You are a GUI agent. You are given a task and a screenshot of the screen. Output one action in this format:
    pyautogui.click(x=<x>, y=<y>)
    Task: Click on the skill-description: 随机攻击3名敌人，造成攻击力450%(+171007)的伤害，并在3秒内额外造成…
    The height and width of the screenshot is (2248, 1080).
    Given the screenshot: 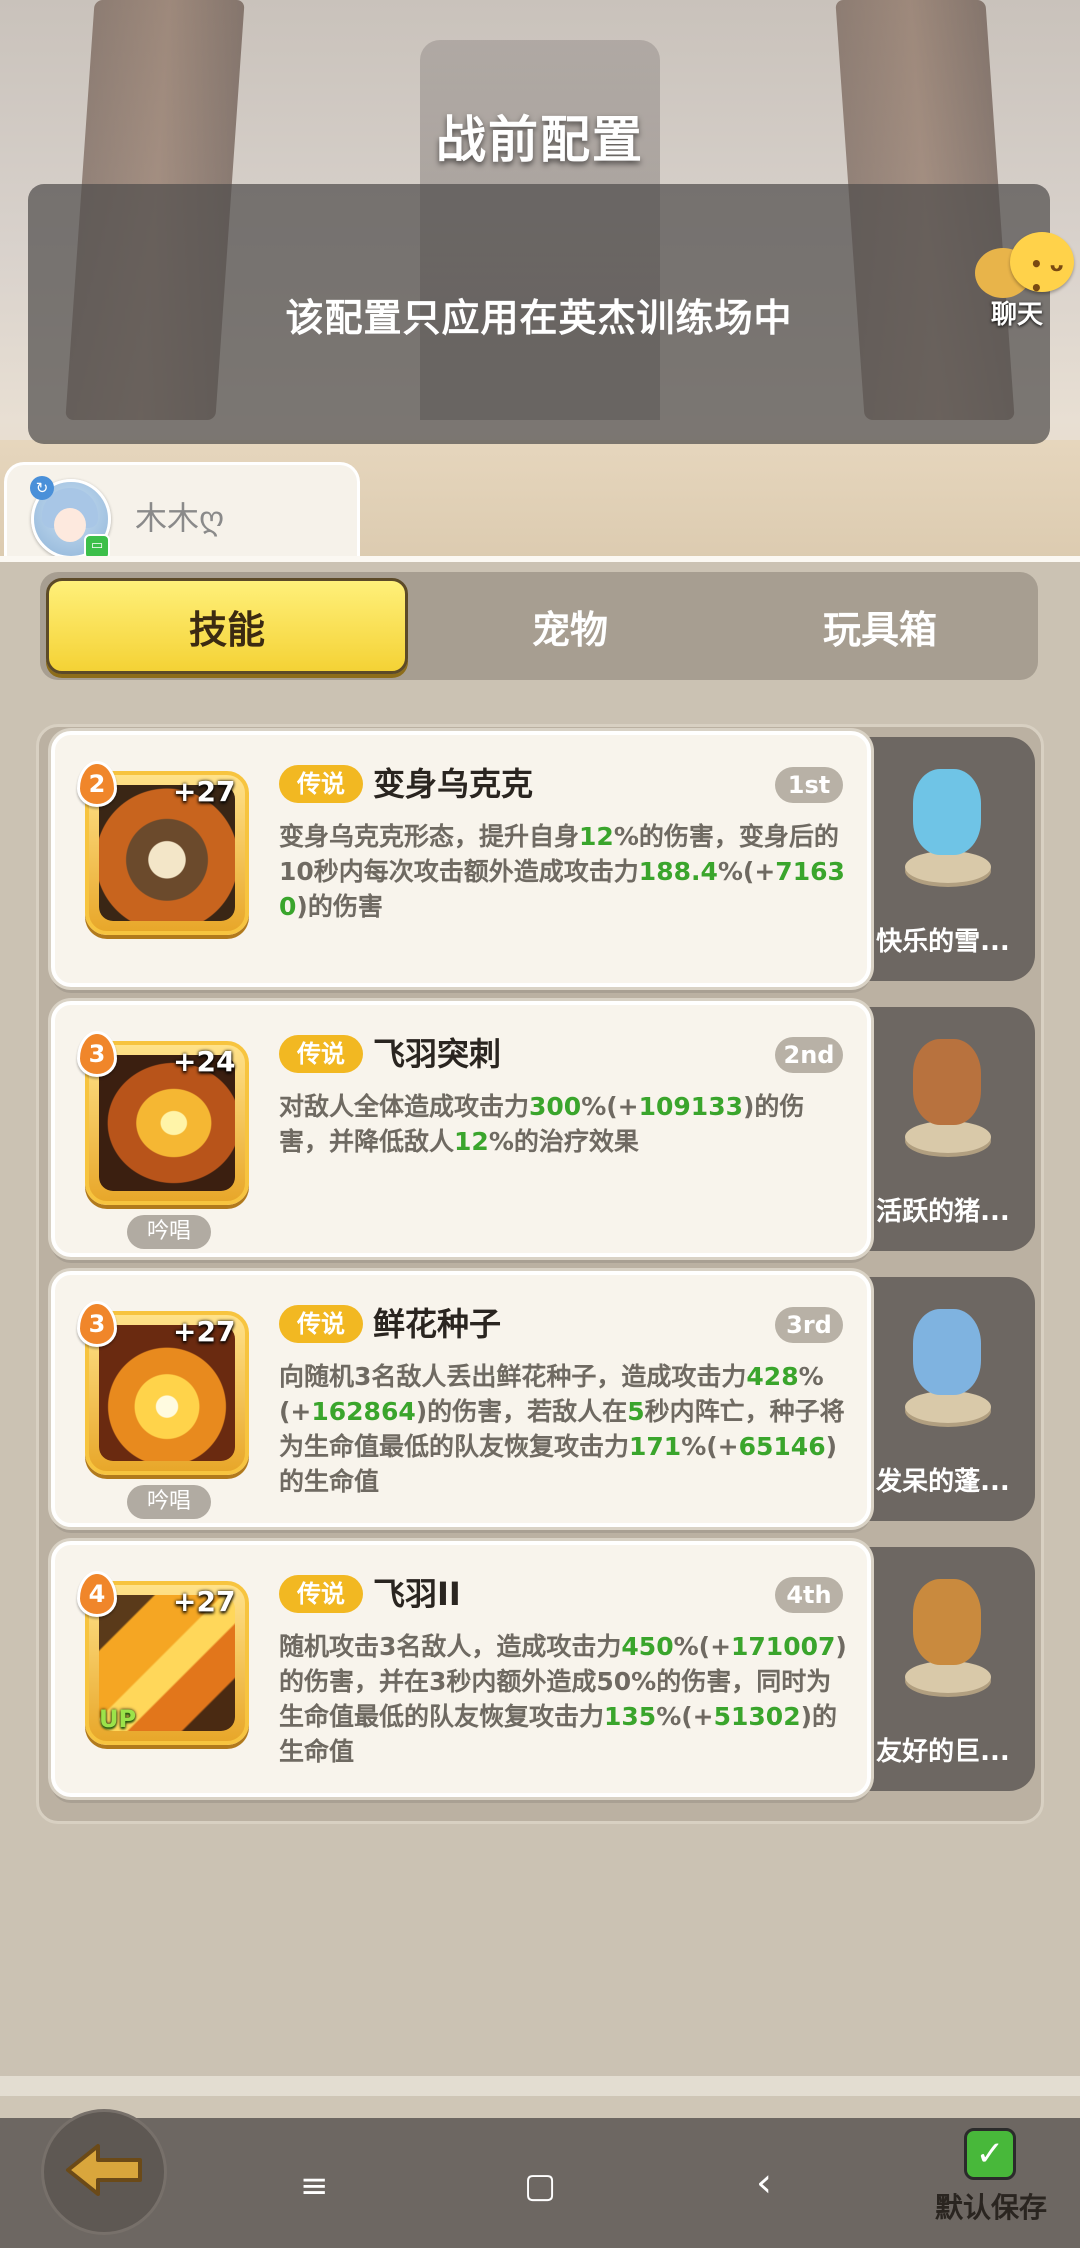 What is the action you would take?
    pyautogui.click(x=564, y=1699)
    